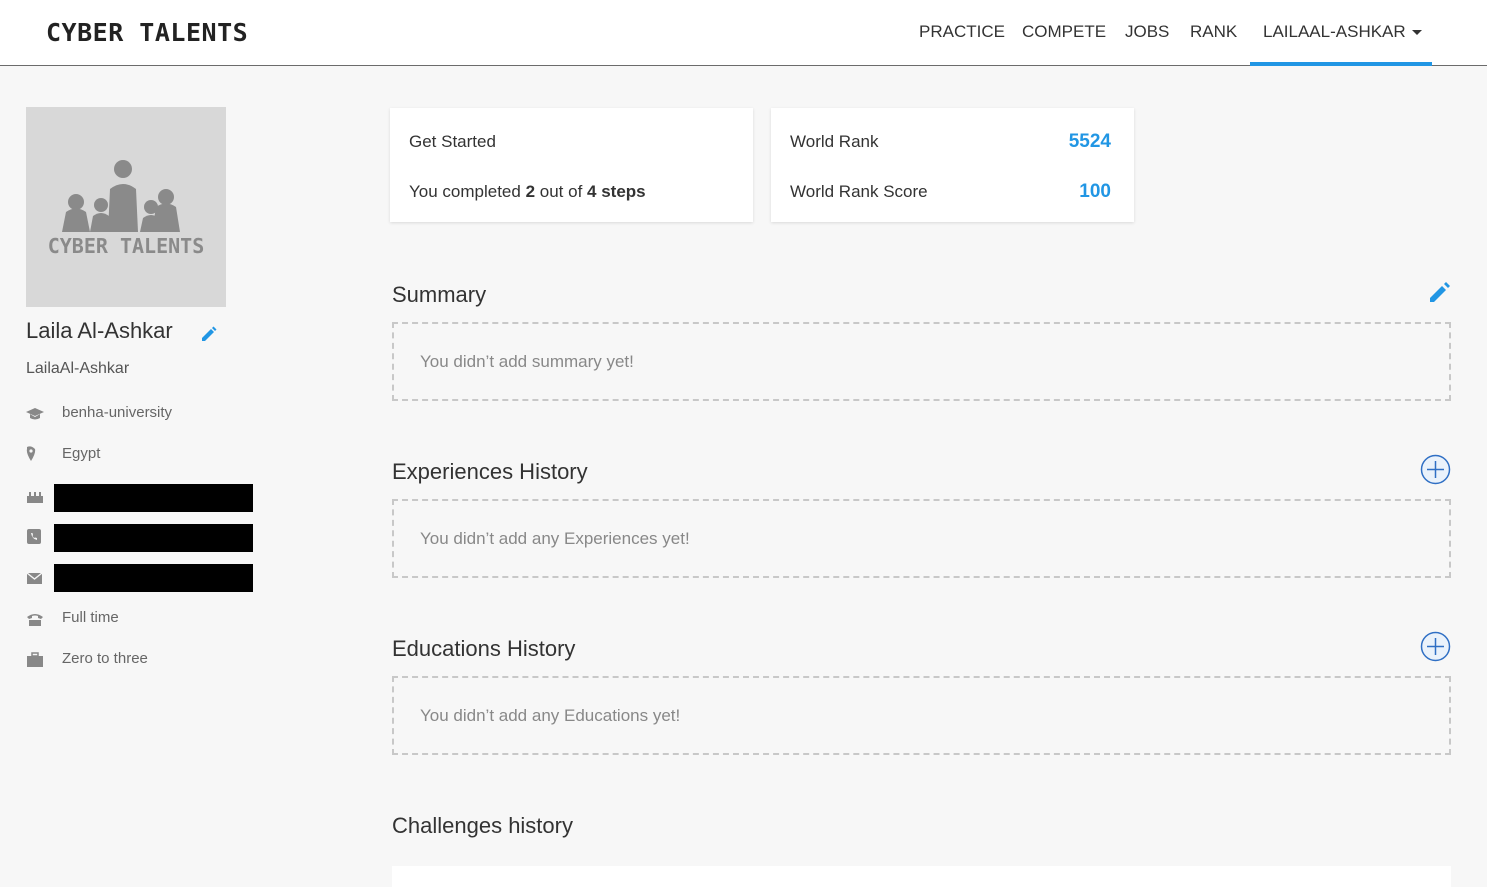 The image size is (1487, 887). Describe the element at coordinates (126, 246) in the screenshot. I see `svg-text: CYBER TALENTS` at that location.